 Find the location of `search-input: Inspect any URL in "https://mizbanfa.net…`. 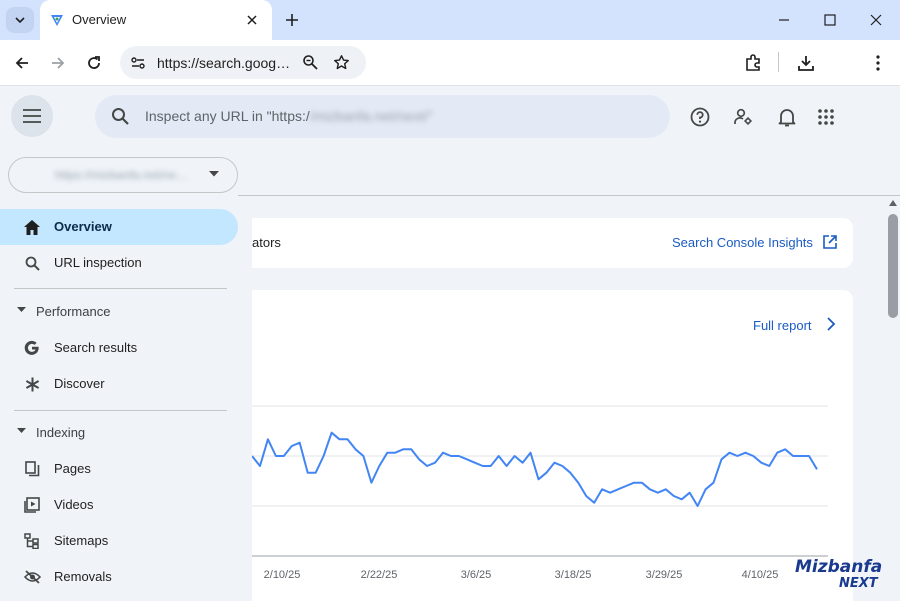

search-input: Inspect any URL in "https://mizbanfa.net… is located at coordinates (289, 116).